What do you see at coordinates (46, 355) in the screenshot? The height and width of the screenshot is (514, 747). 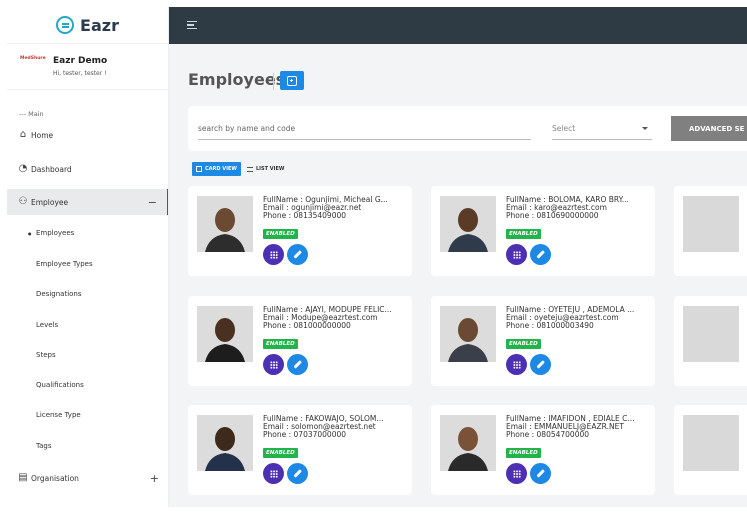 I see `sidebar-subitem-steps: Steps` at bounding box center [46, 355].